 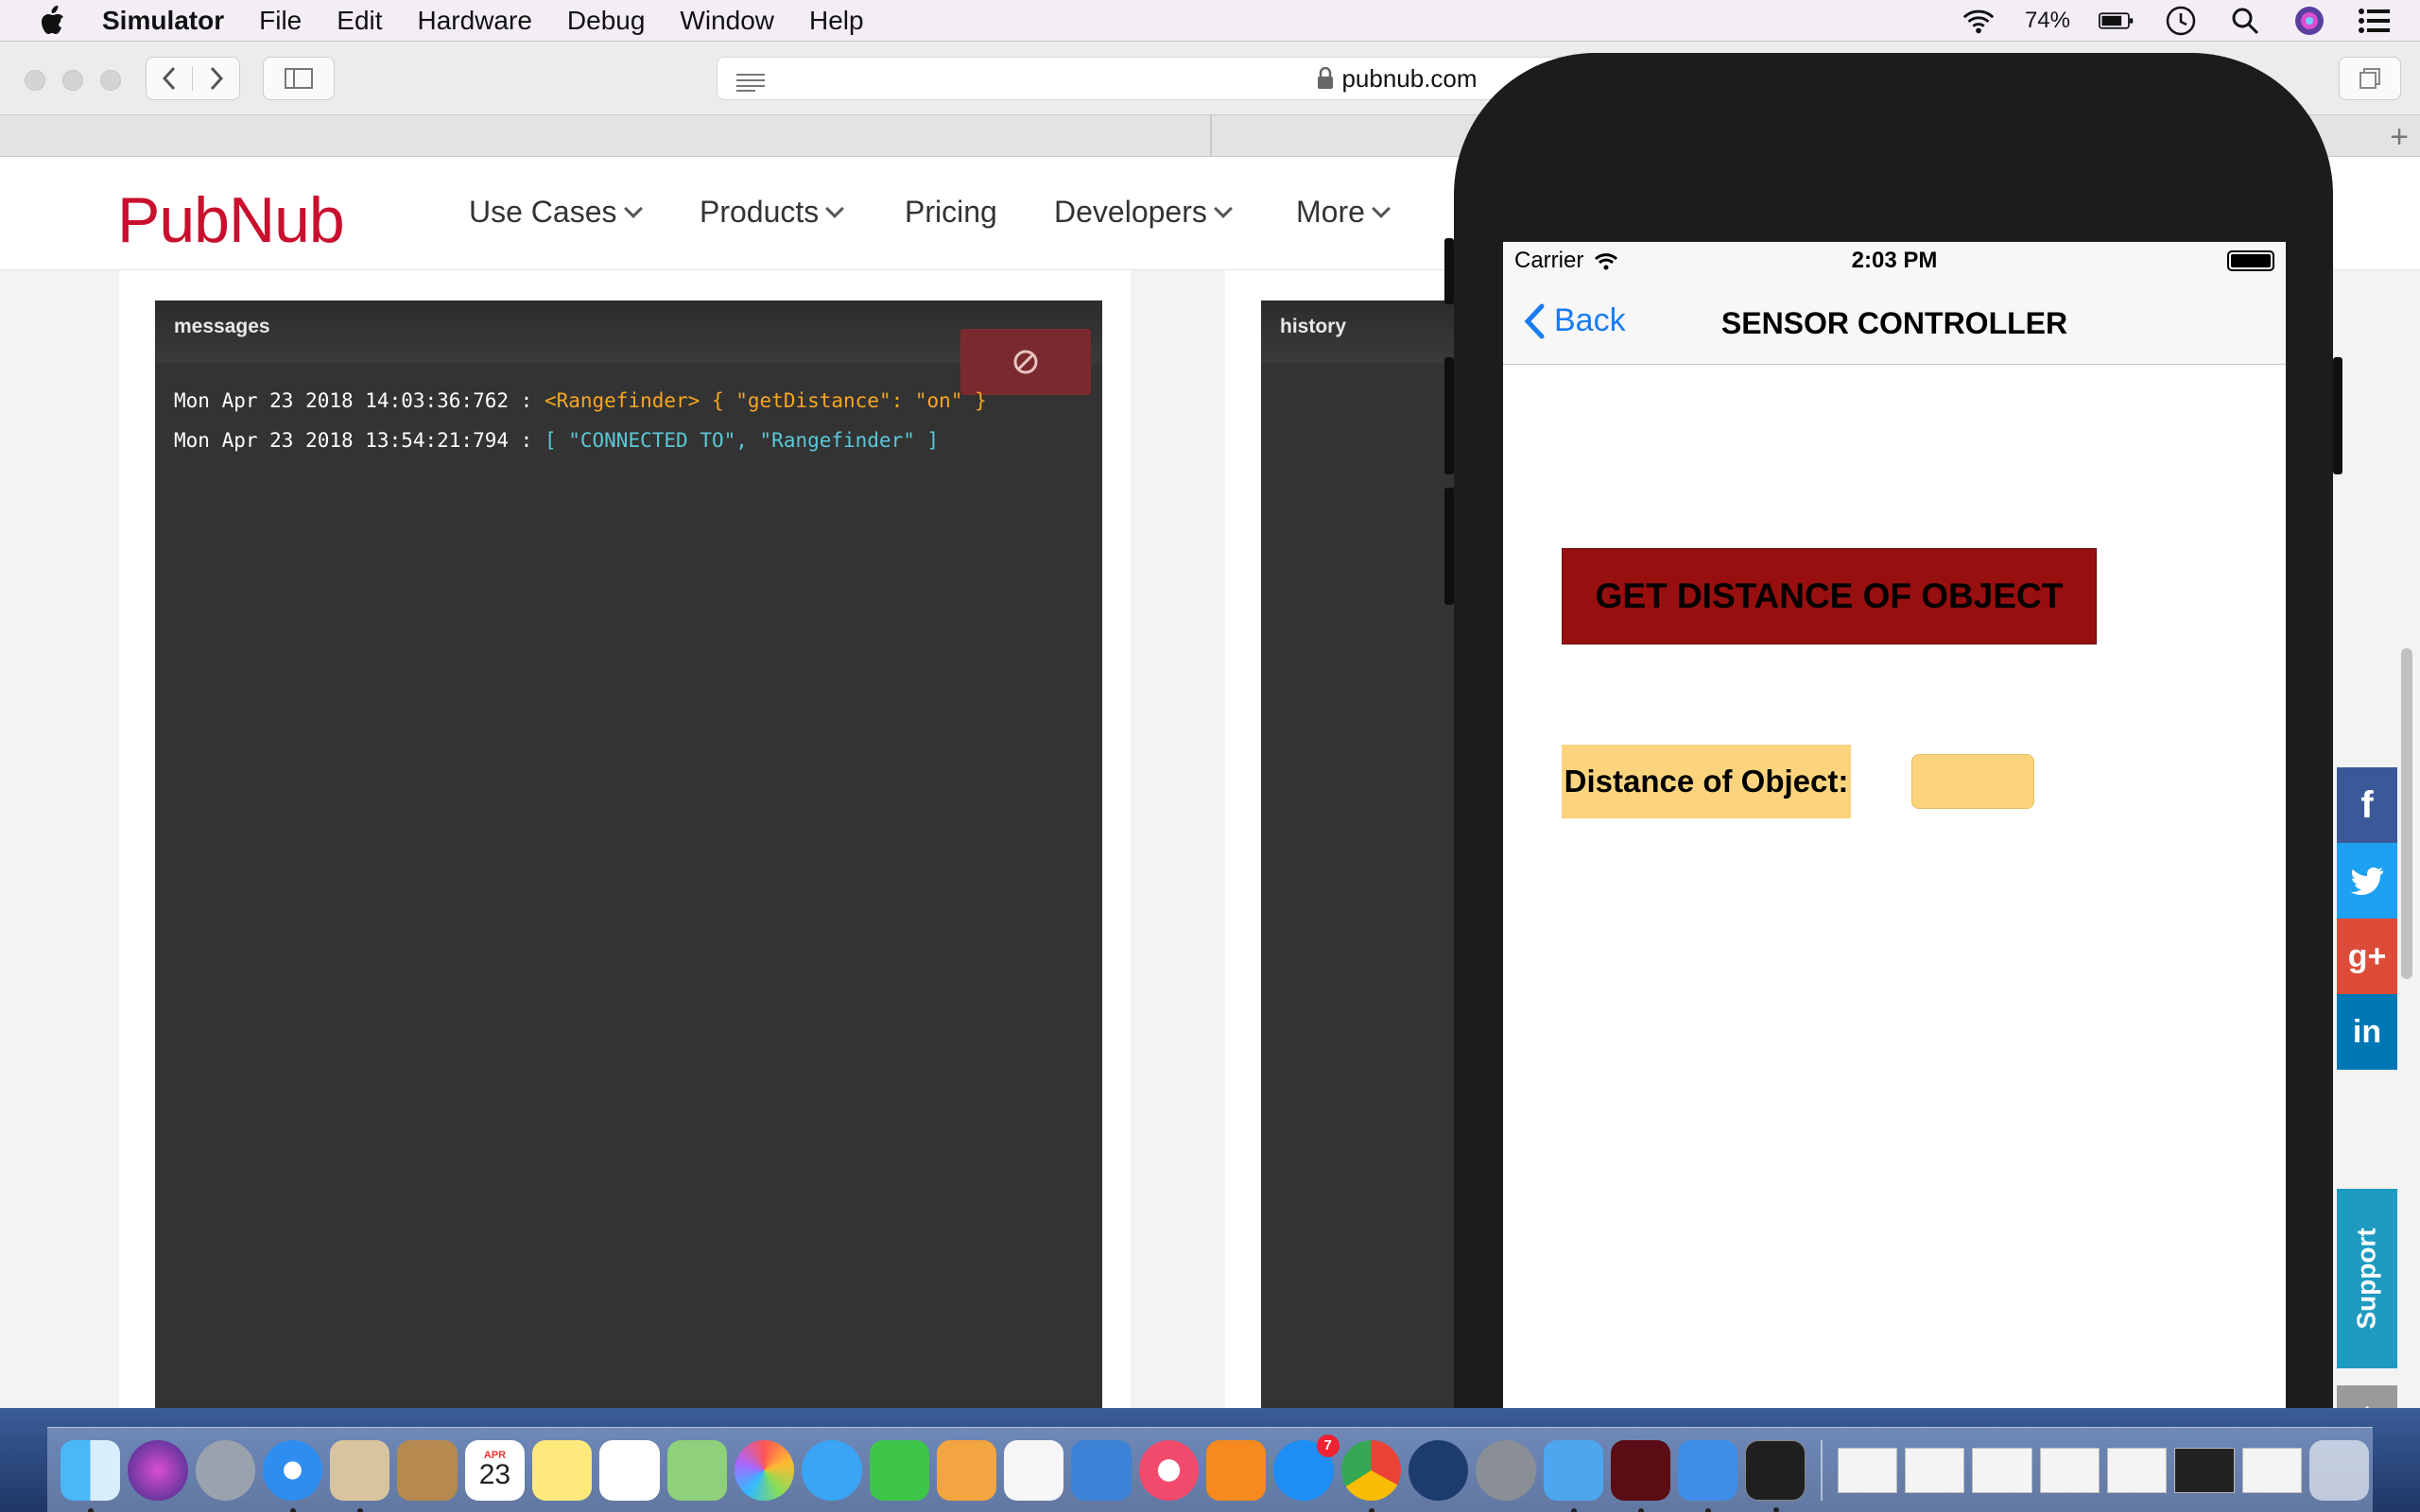 I want to click on sidebar-toggle-button, so click(x=299, y=78).